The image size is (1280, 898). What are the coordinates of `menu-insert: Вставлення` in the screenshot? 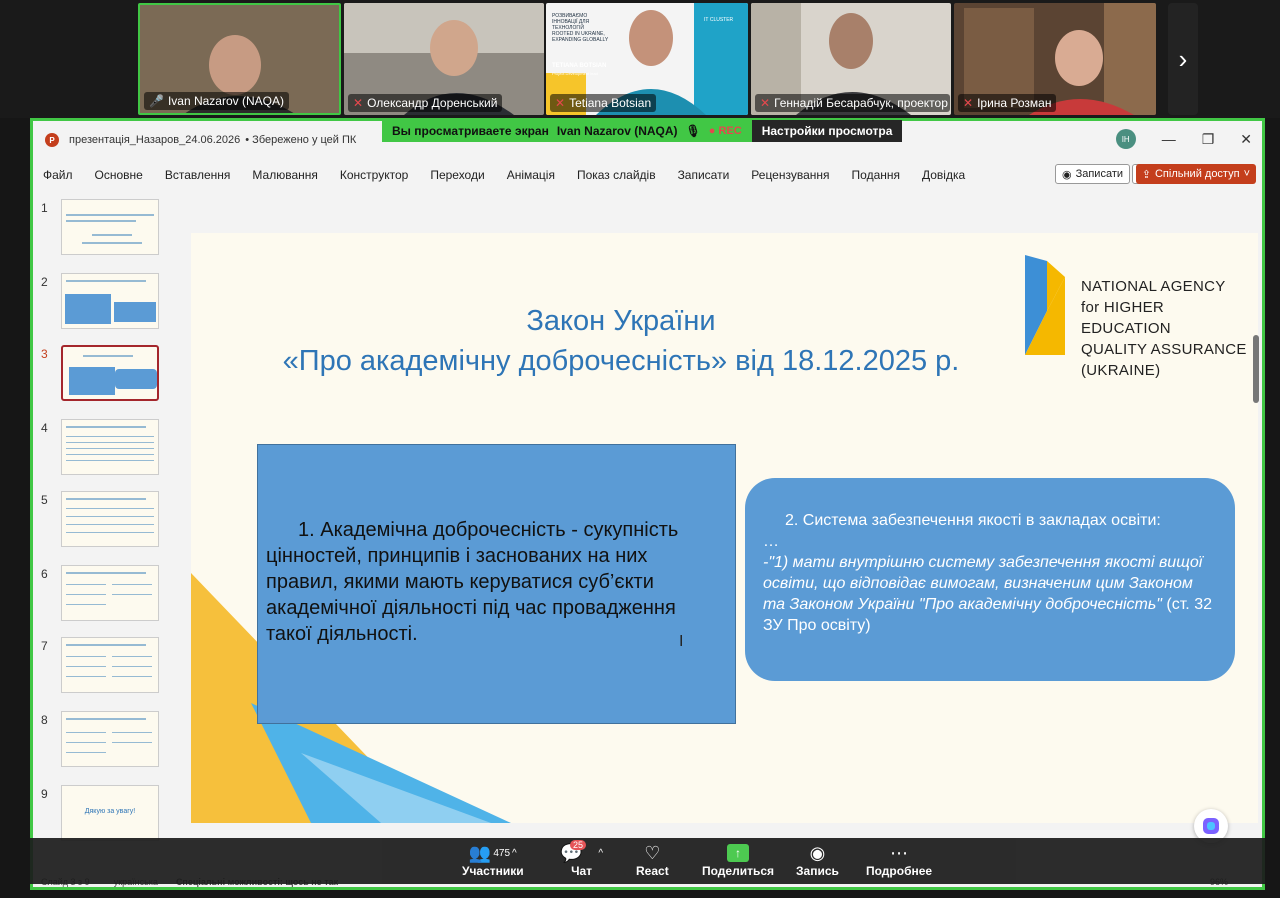 It's located at (198, 175).